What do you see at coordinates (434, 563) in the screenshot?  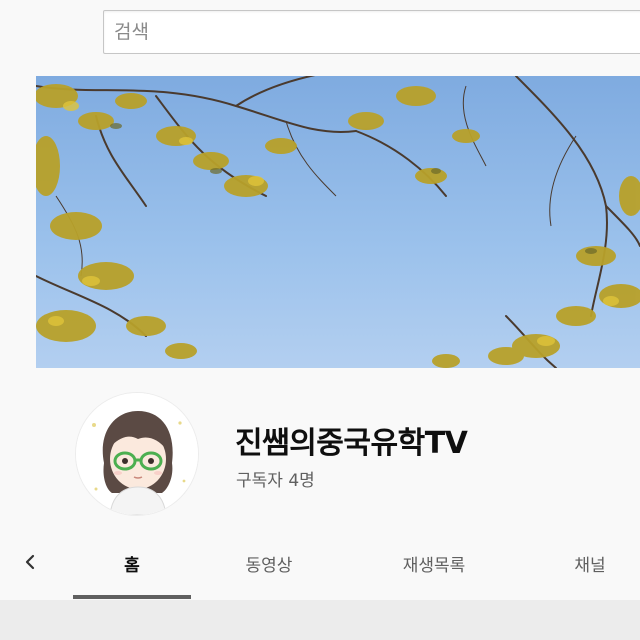 I see `tab-playlists: 재생목록` at bounding box center [434, 563].